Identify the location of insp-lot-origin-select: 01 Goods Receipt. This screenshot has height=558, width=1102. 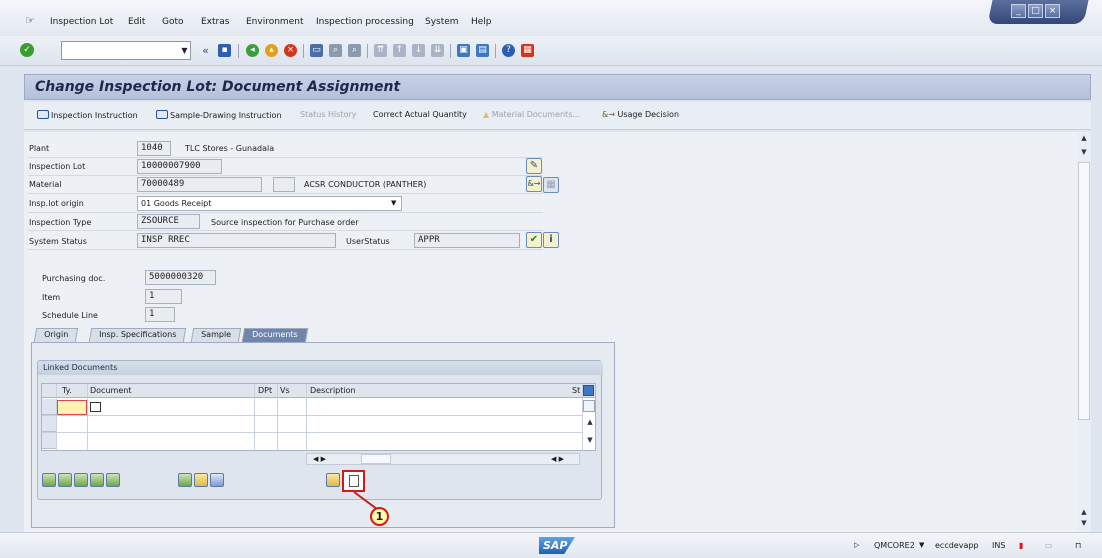
(269, 203).